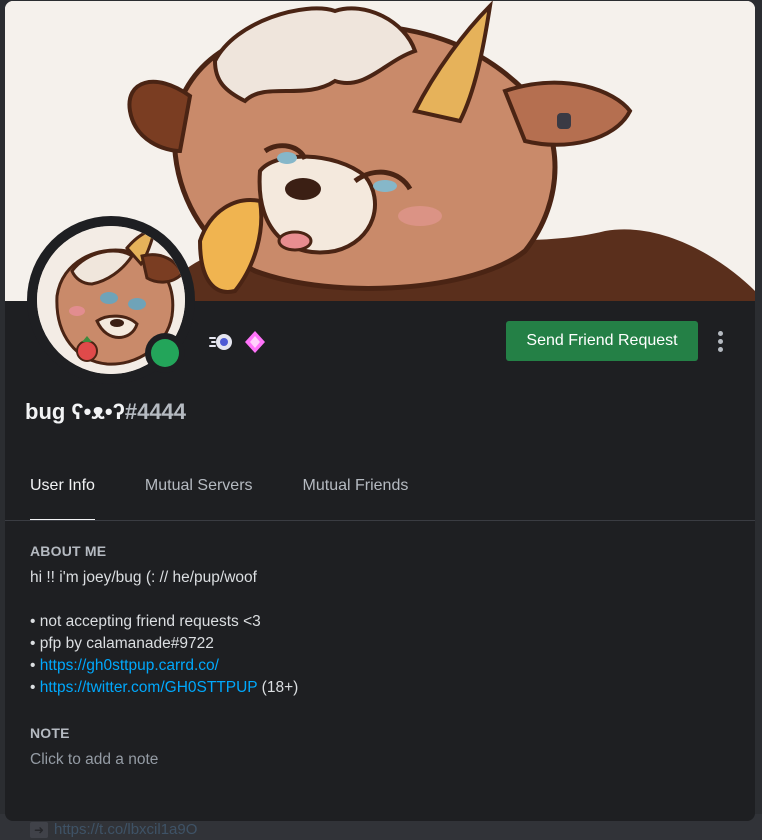  I want to click on about-bullet: • https://twitter.com/GH0STTPUP (18+), so click(164, 688).